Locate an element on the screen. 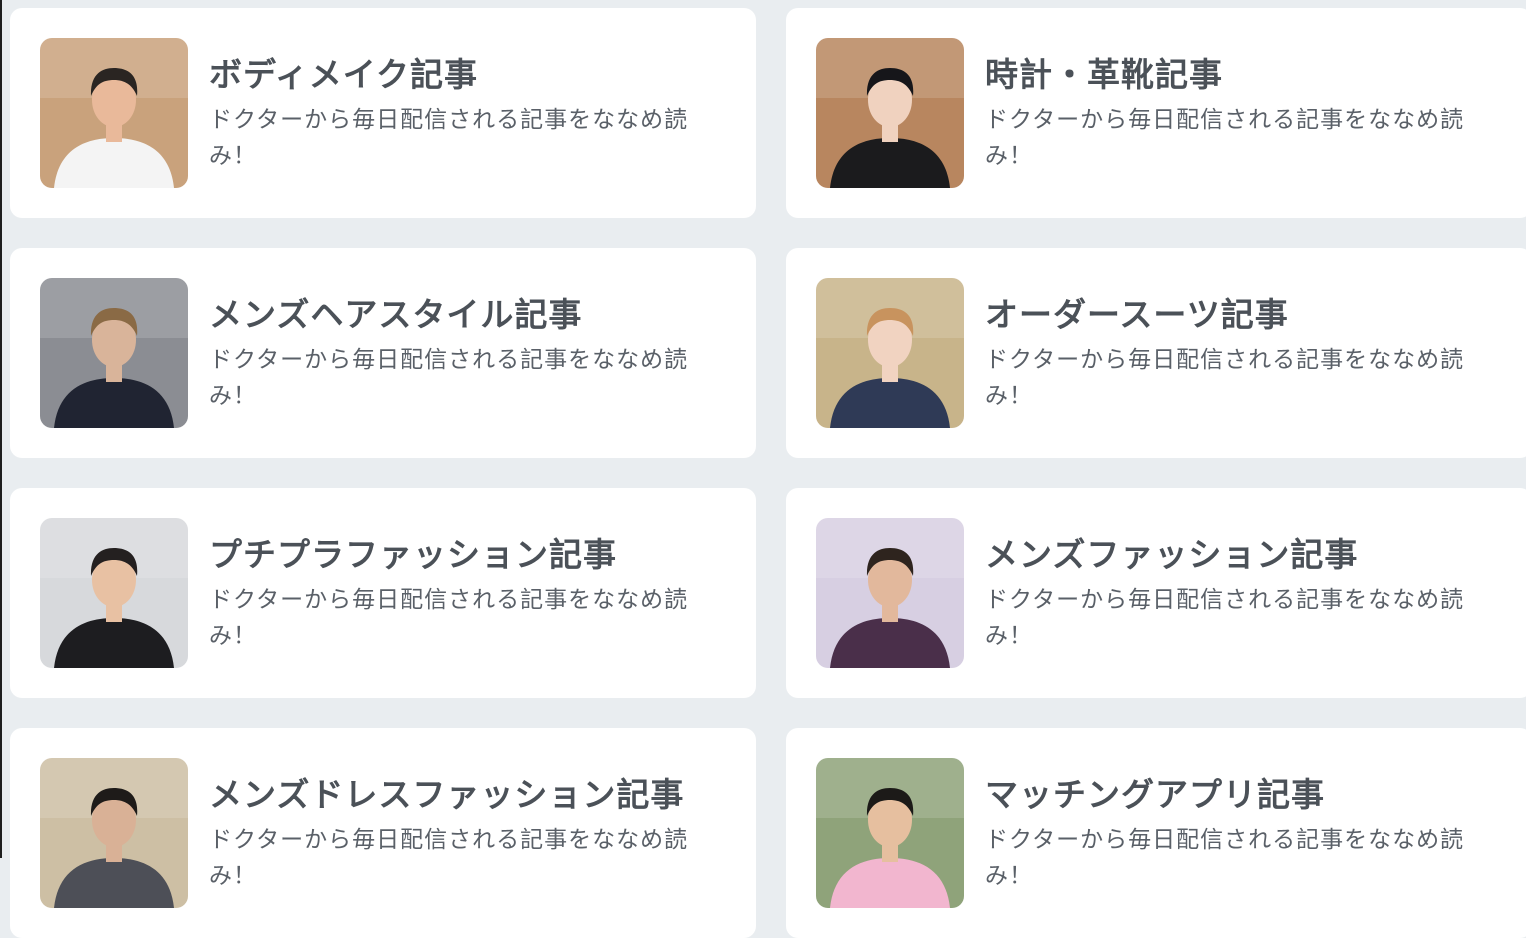  category-card: 時計・革靴記事 ドクターから毎日配信される記事をななめ読み！ is located at coordinates (1156, 113).